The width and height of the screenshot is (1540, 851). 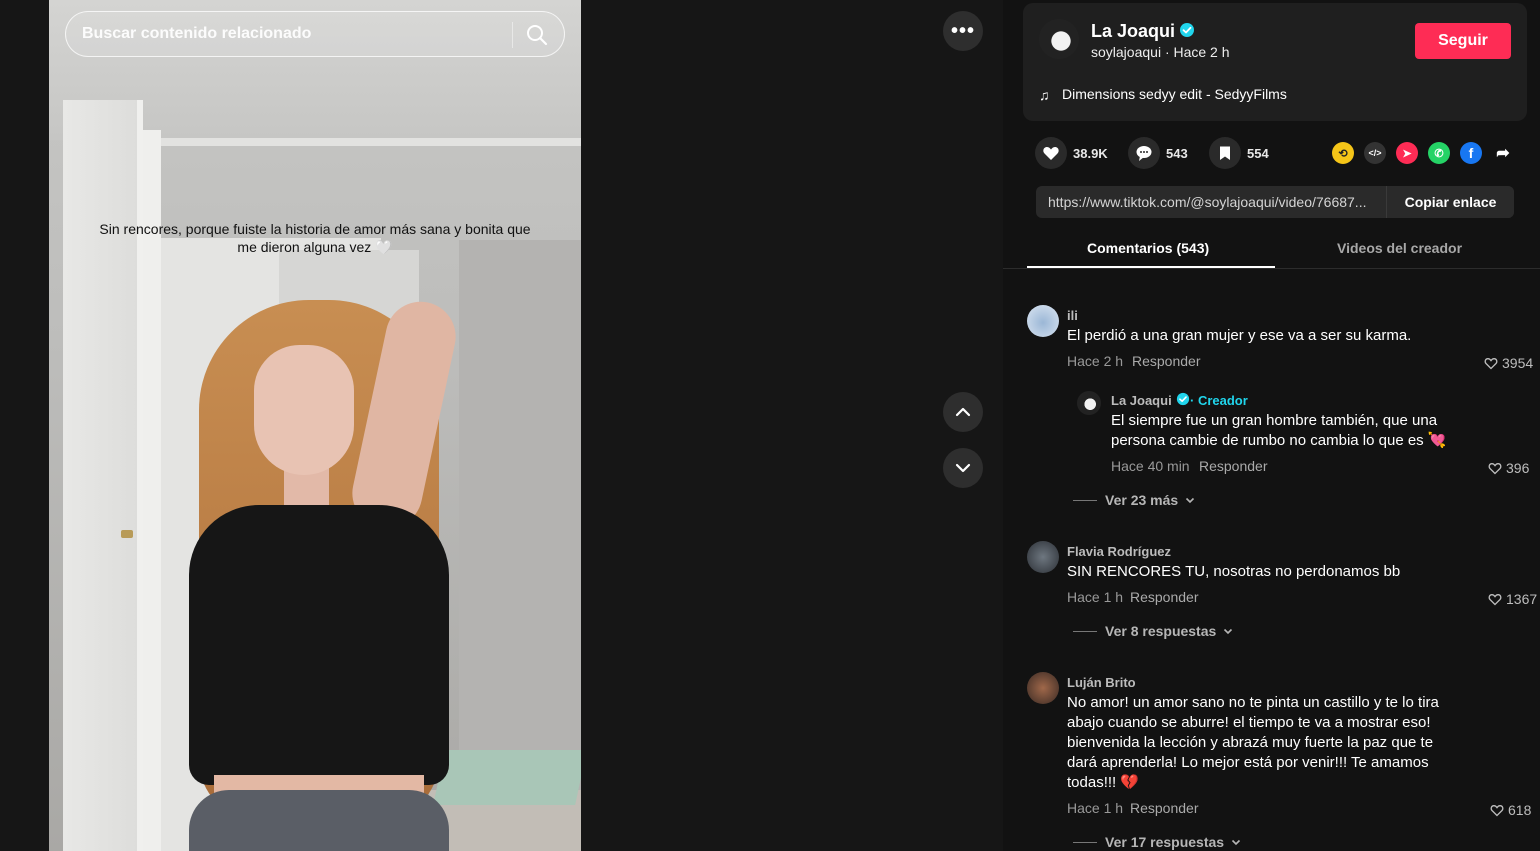 What do you see at coordinates (537, 35) in the screenshot?
I see `search-icon` at bounding box center [537, 35].